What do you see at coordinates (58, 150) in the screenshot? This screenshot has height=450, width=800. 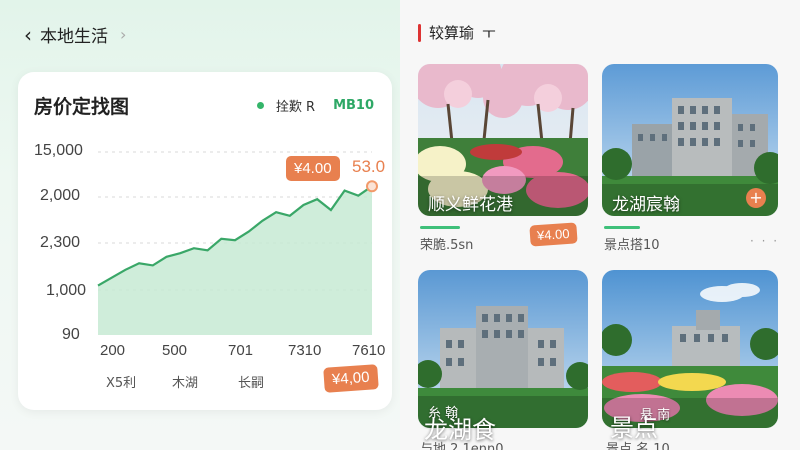 I see `y-tick-1: 15,000` at bounding box center [58, 150].